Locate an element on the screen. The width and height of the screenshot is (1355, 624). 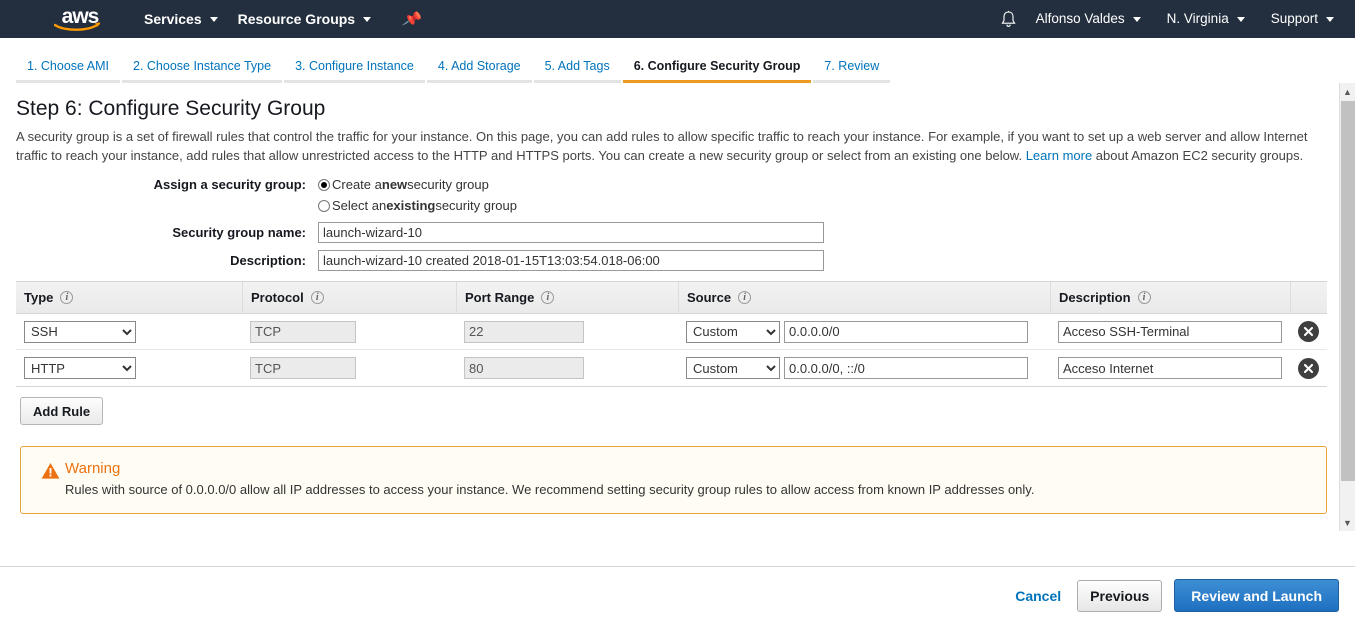
nav-resource-groups-menu: Resource Groups is located at coordinates (304, 19).